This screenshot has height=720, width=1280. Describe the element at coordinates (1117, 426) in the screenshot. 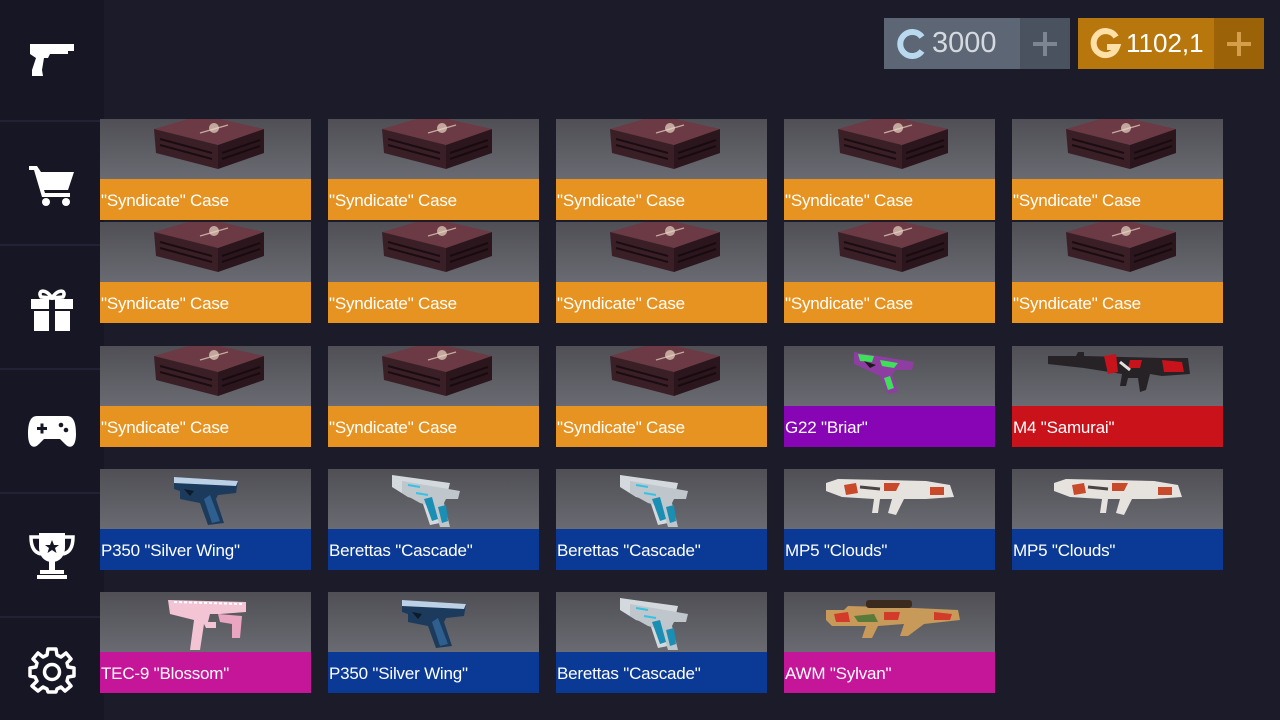

I see `item-name: M4 "Samurai"` at that location.